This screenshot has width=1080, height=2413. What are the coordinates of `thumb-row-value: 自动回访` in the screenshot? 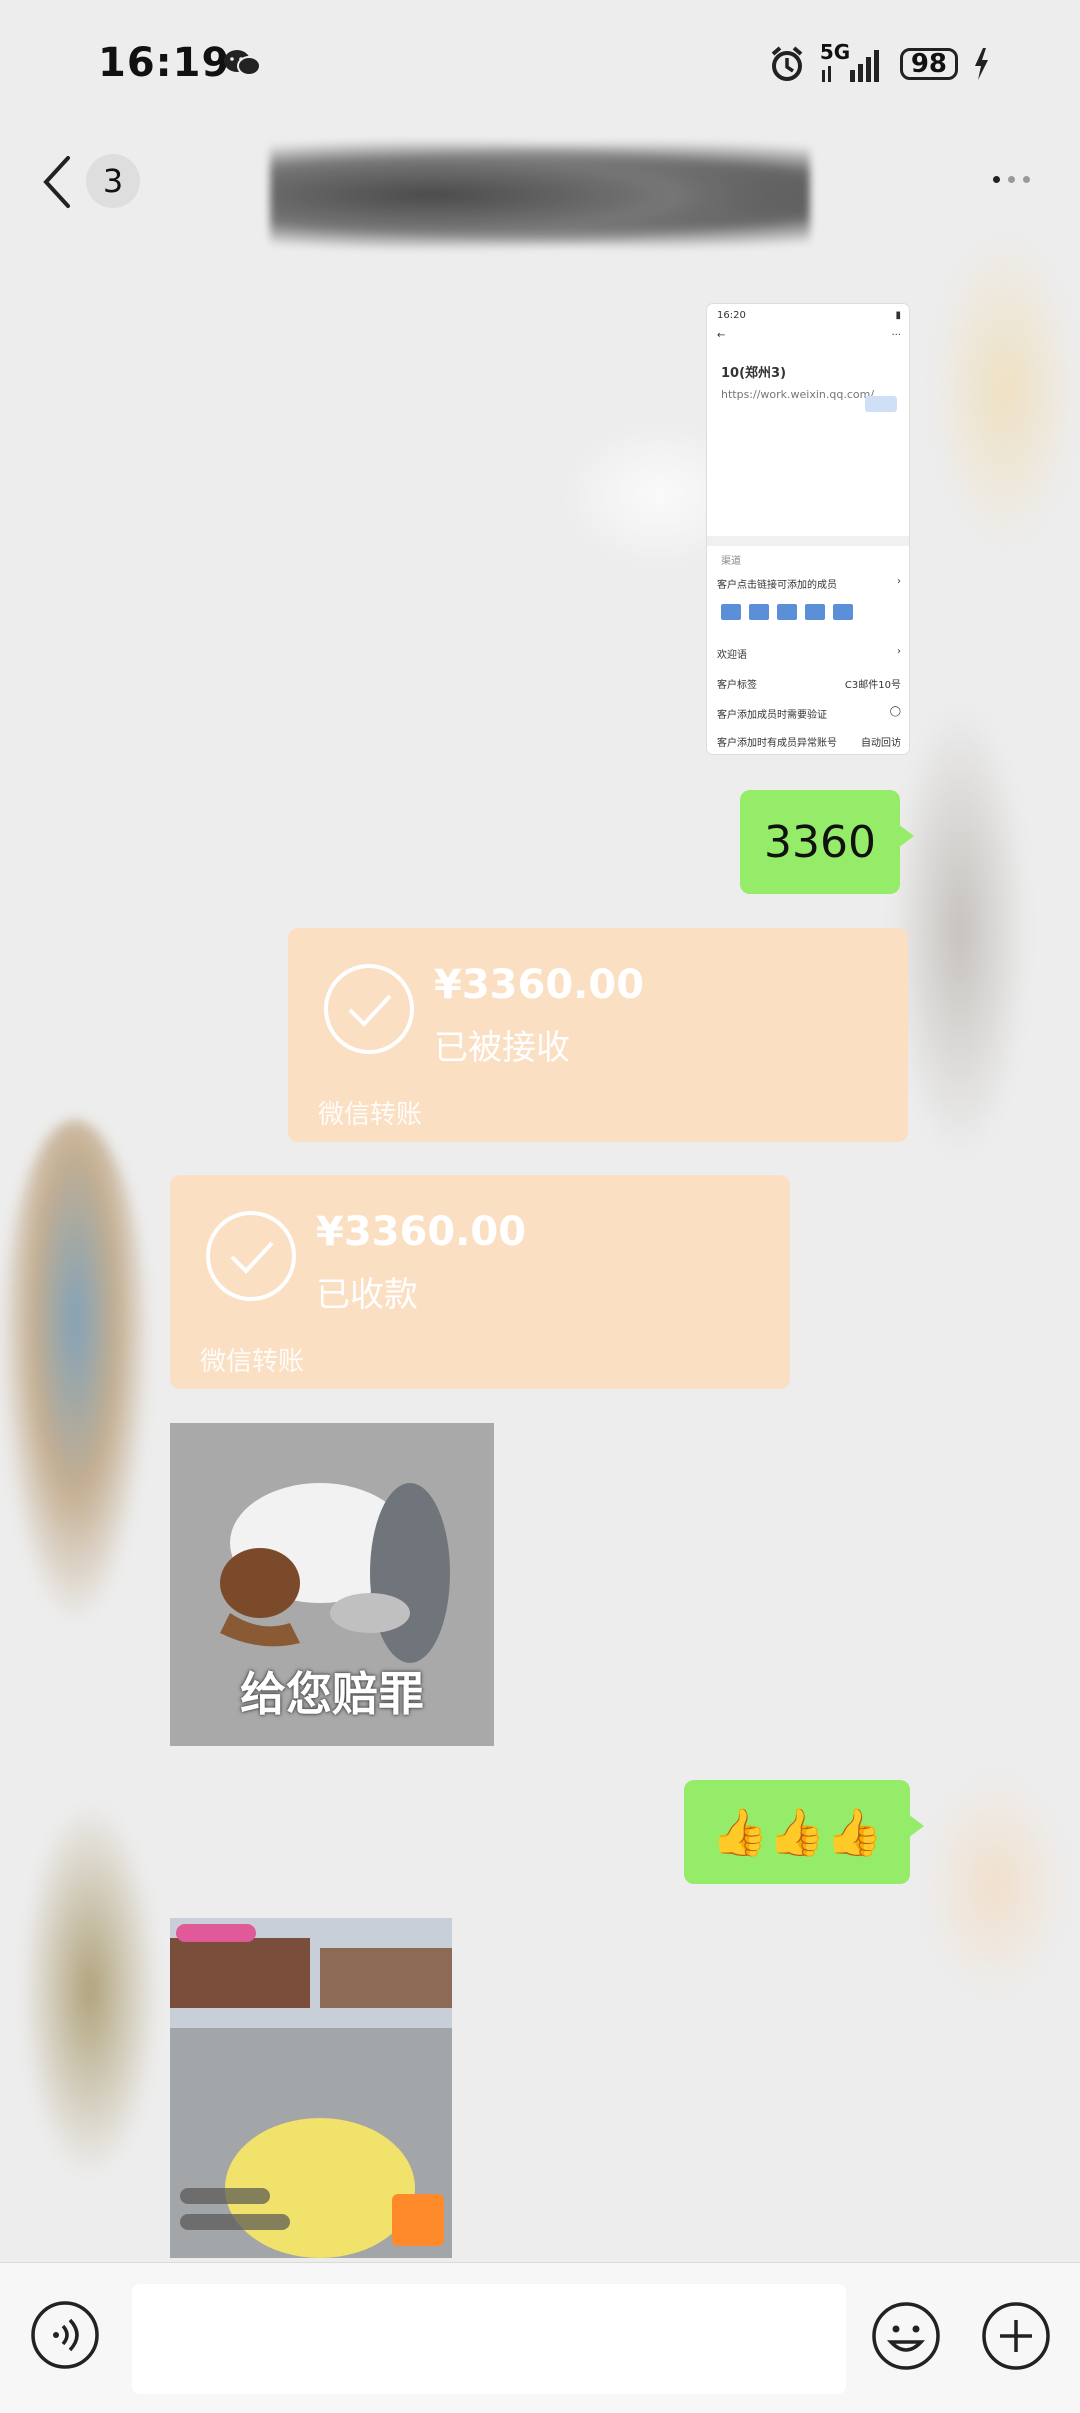 It's located at (881, 743).